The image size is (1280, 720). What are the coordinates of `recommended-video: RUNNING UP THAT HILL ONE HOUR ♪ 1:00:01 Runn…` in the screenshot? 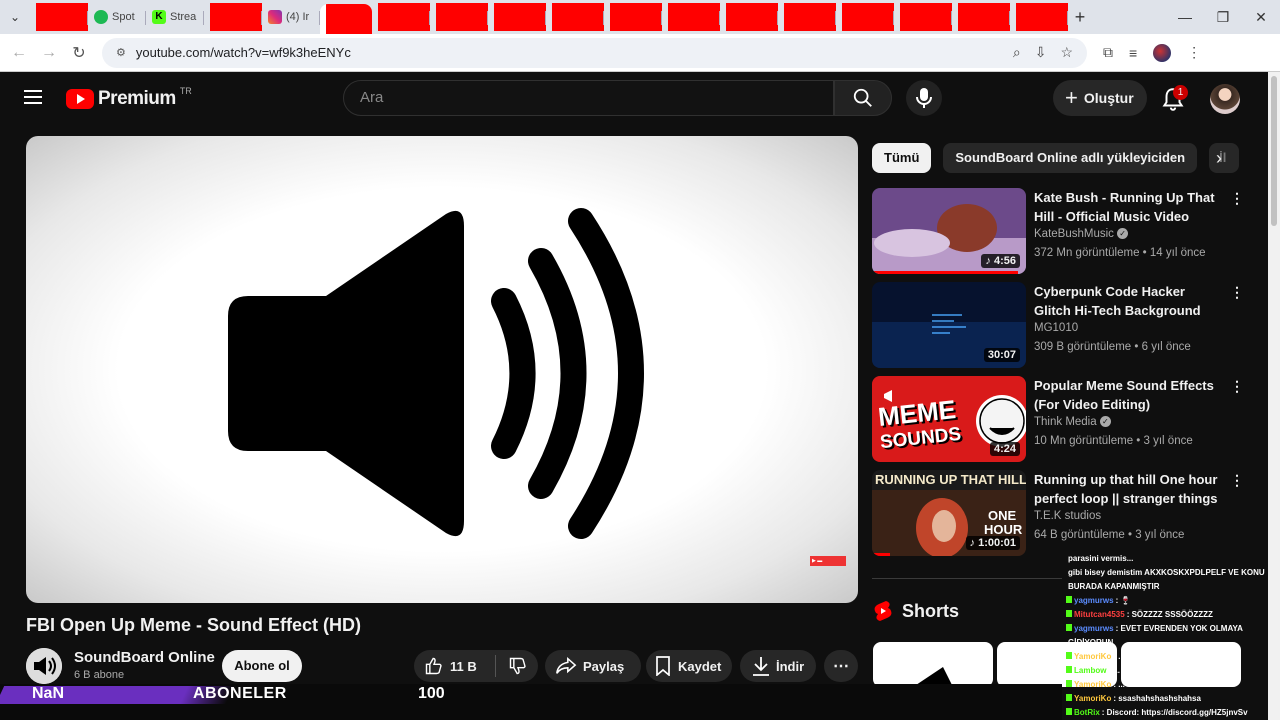 It's located at (1062, 513).